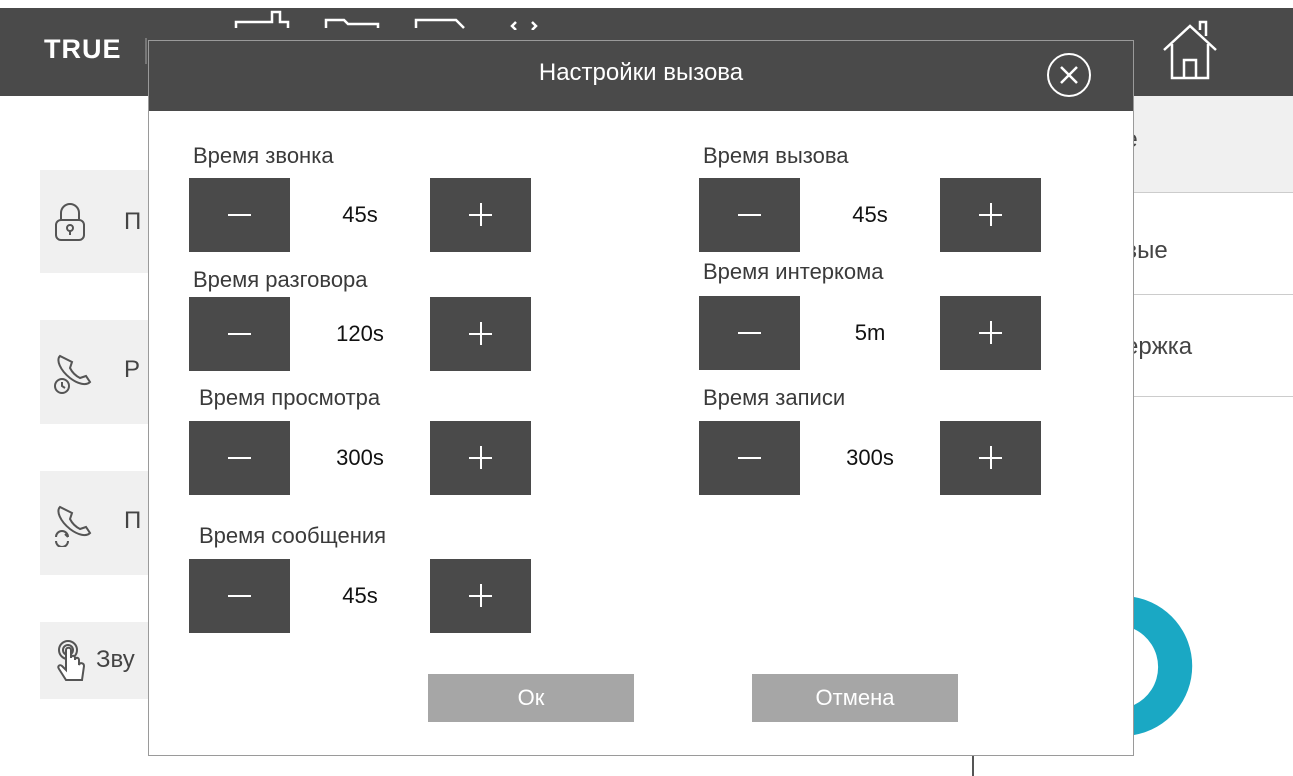  Describe the element at coordinates (1163, 666) in the screenshot. I see `brand-logo` at that location.